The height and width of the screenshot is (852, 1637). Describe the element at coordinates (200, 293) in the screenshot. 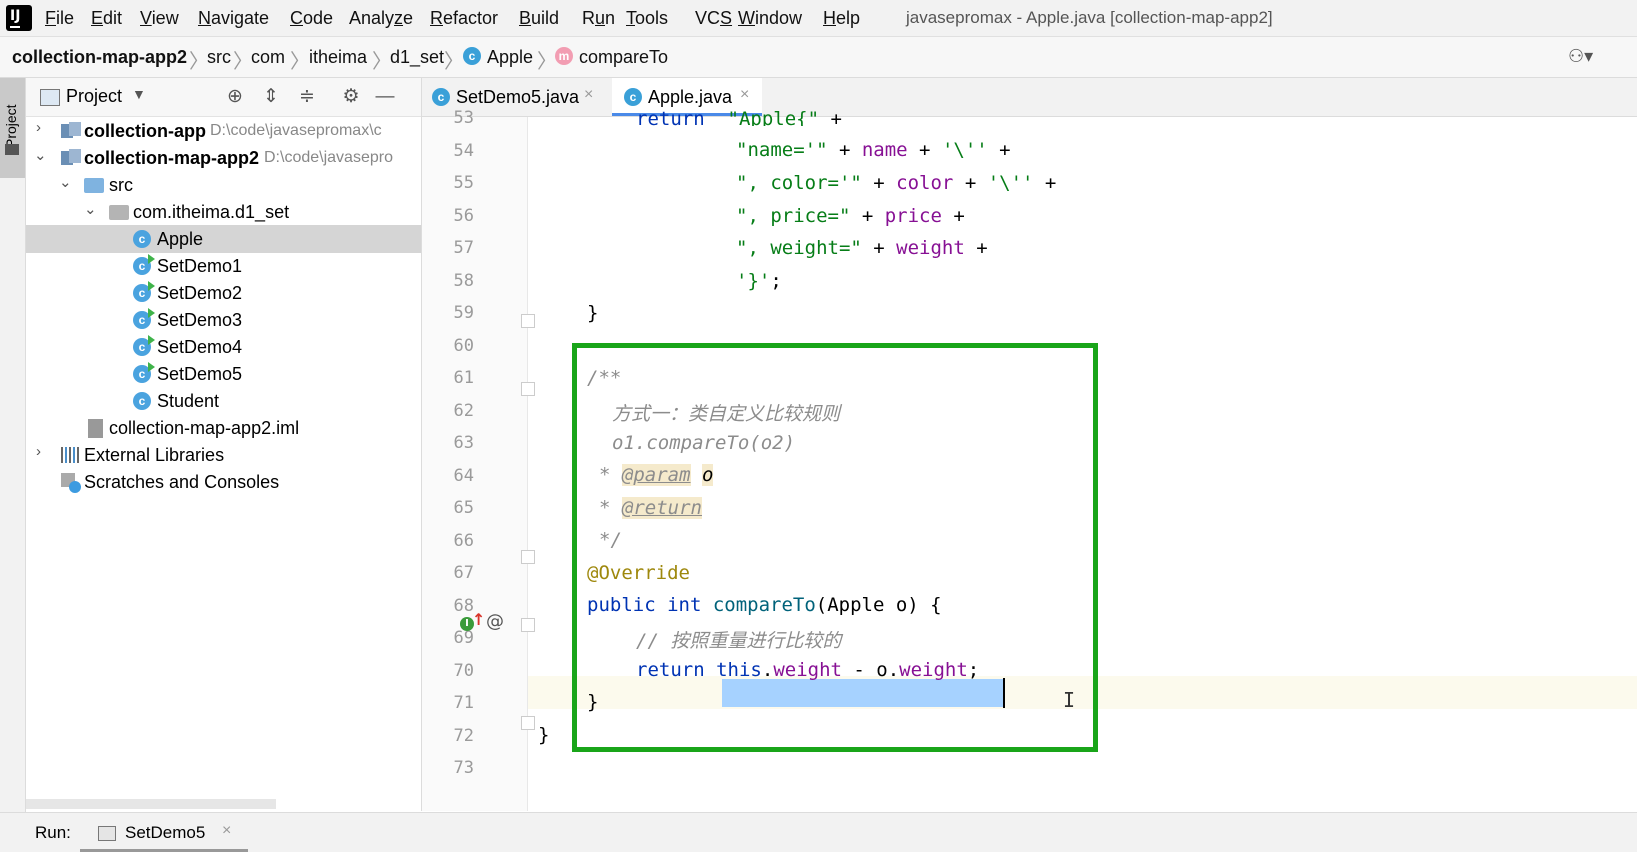

I see `tree-item-label: SetDemo2` at that location.